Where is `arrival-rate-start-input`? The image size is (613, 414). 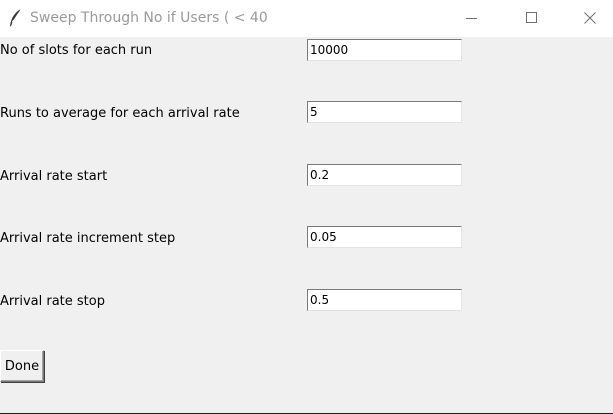
arrival-rate-start-input is located at coordinates (384, 175).